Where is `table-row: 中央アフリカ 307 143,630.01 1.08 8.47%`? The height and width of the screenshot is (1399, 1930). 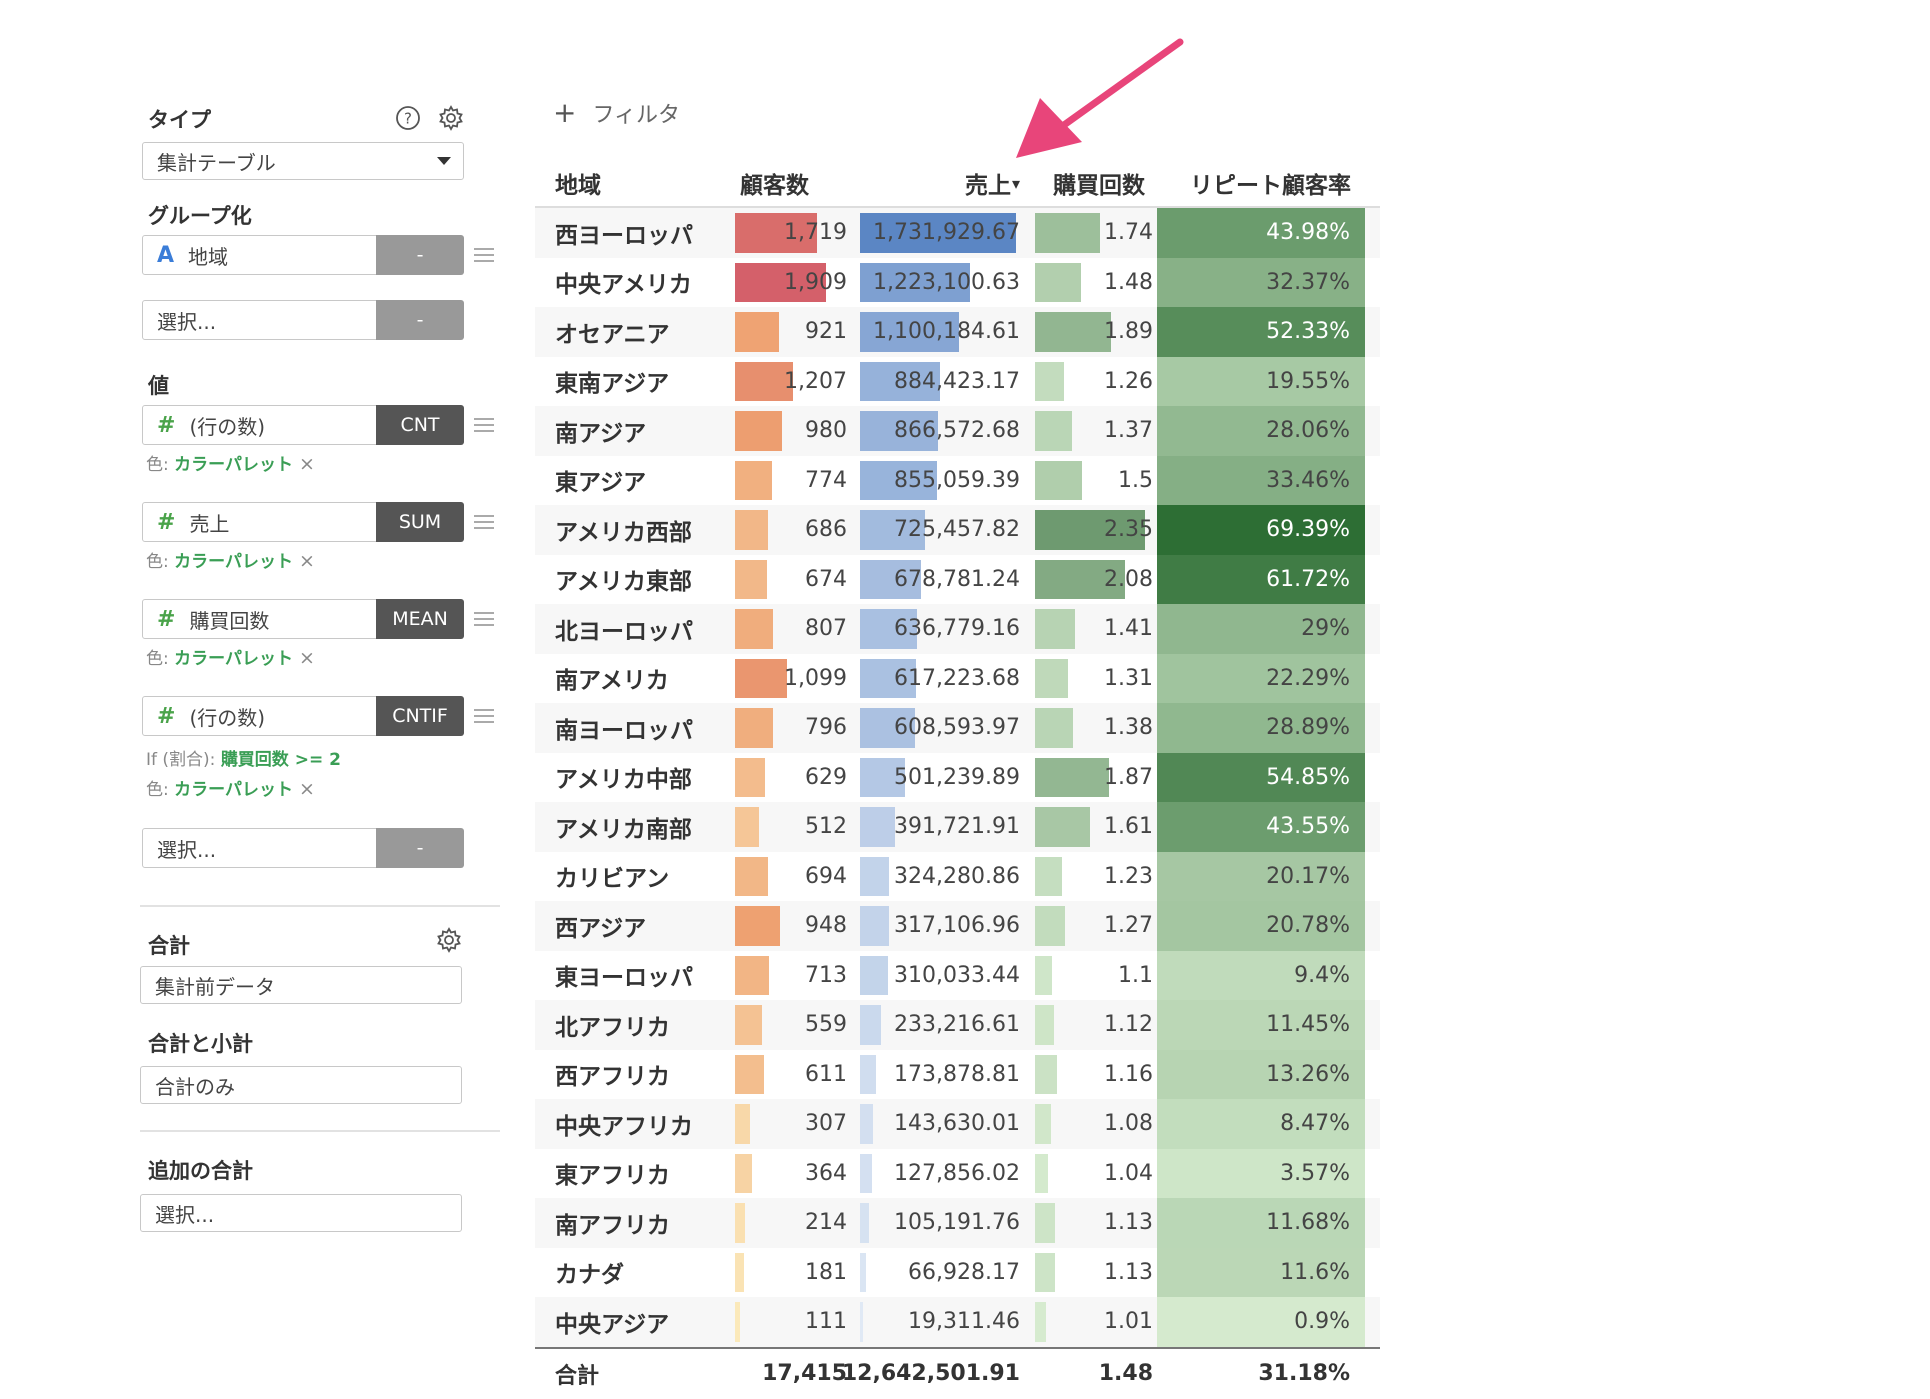
table-row: 中央アフリカ 307 143,630.01 1.08 8.47% is located at coordinates (957, 1124).